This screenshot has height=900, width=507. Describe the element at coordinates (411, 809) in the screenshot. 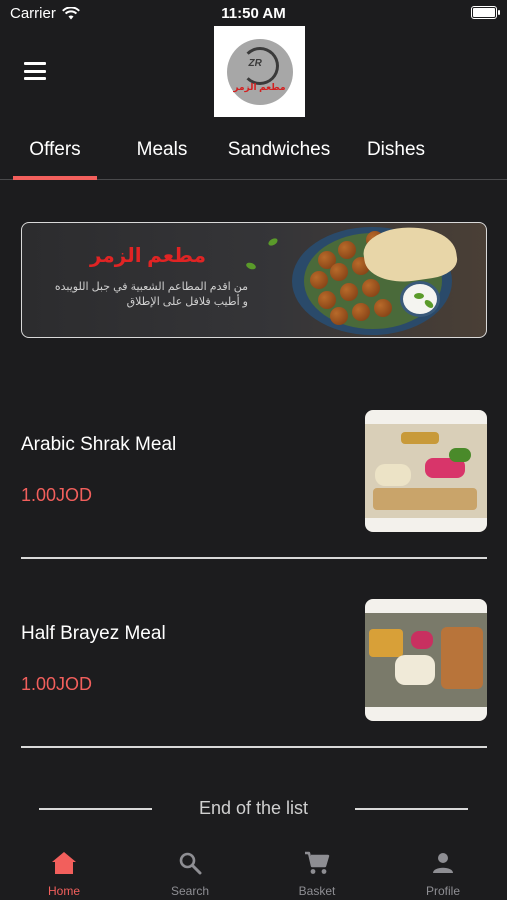

I see `end-line-right` at that location.